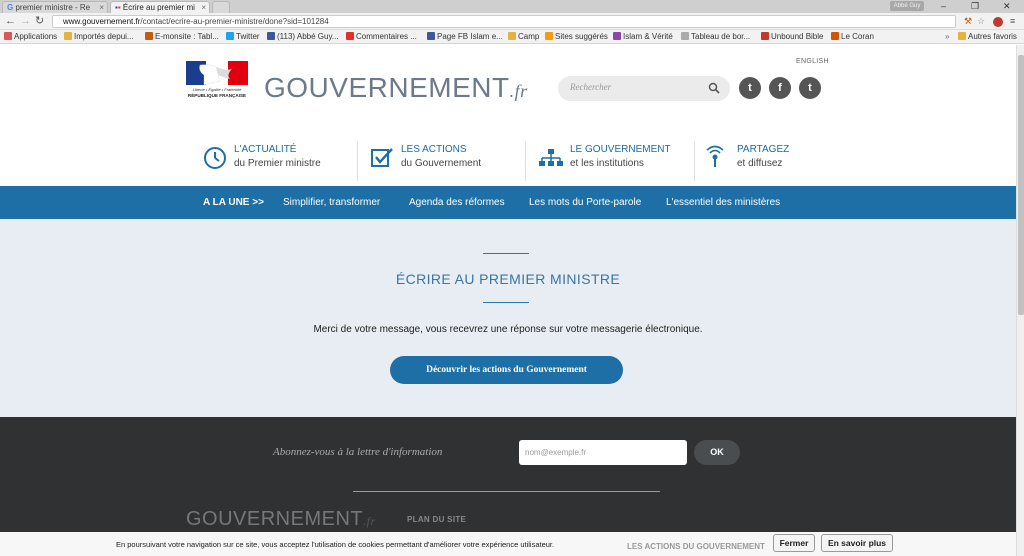 Image resolution: width=1024 pixels, height=556 pixels. I want to click on menu-gouvernement: LE GOUVERNEMENT et les institutions, so click(613, 160).